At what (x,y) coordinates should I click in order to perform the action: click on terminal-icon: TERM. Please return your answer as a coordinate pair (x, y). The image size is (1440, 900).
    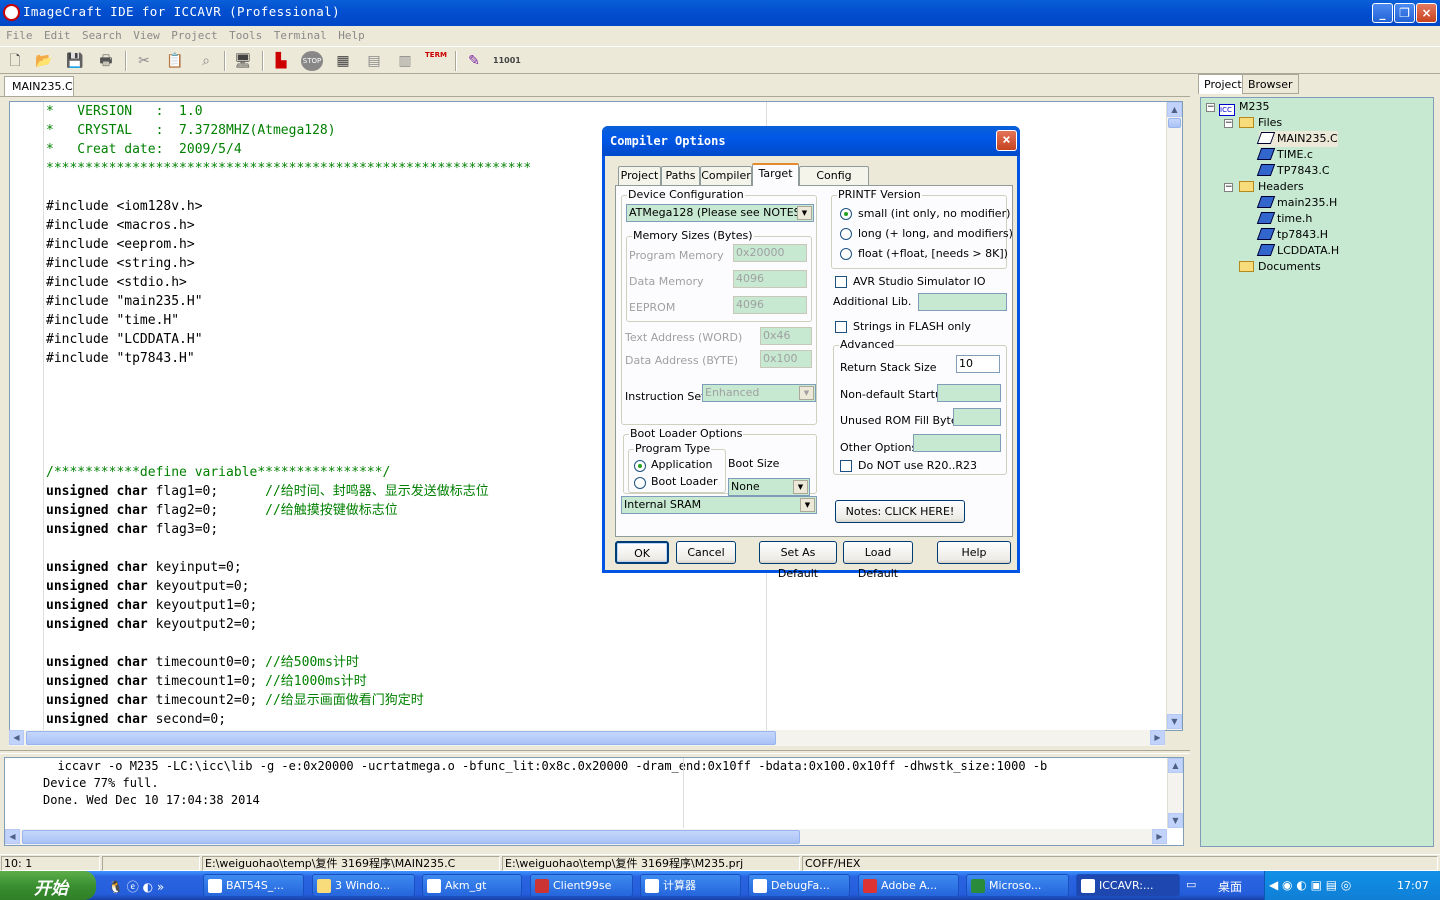
    Looking at the image, I should click on (436, 61).